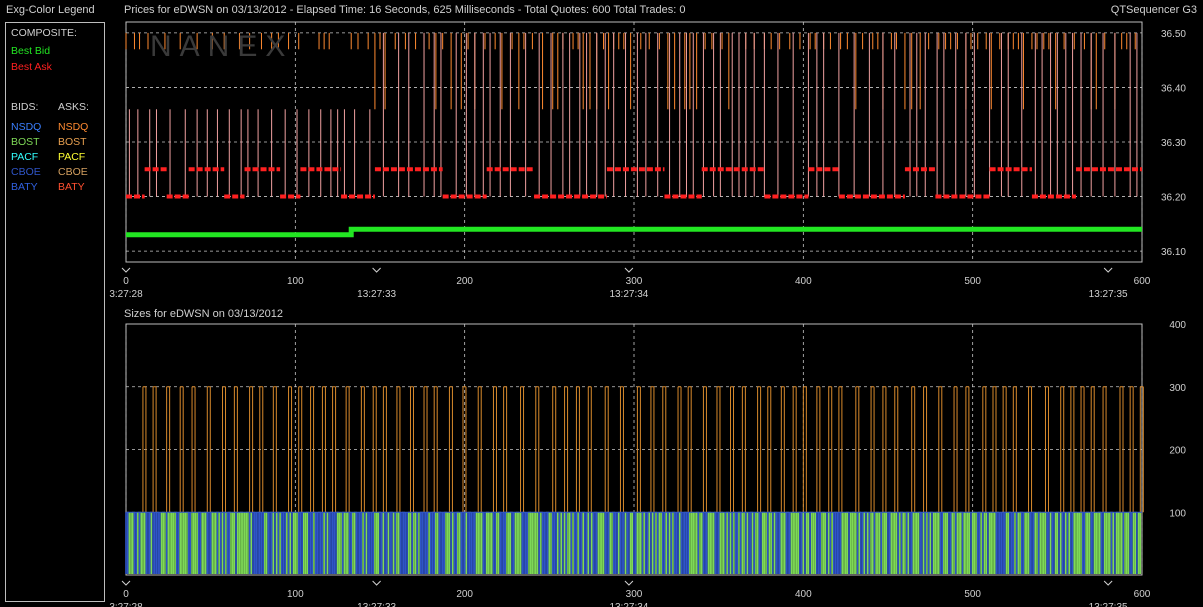 The width and height of the screenshot is (1203, 607). I want to click on price-y-tick-label: 36.30, so click(1173, 143).